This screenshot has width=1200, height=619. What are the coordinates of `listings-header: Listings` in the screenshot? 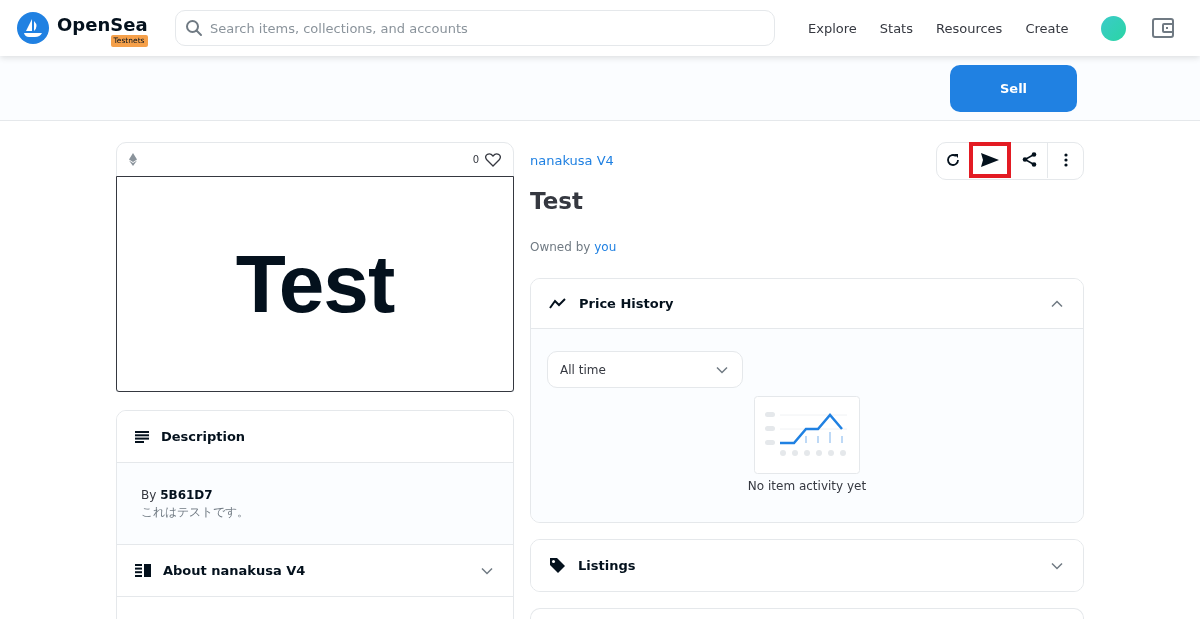 It's located at (807, 565).